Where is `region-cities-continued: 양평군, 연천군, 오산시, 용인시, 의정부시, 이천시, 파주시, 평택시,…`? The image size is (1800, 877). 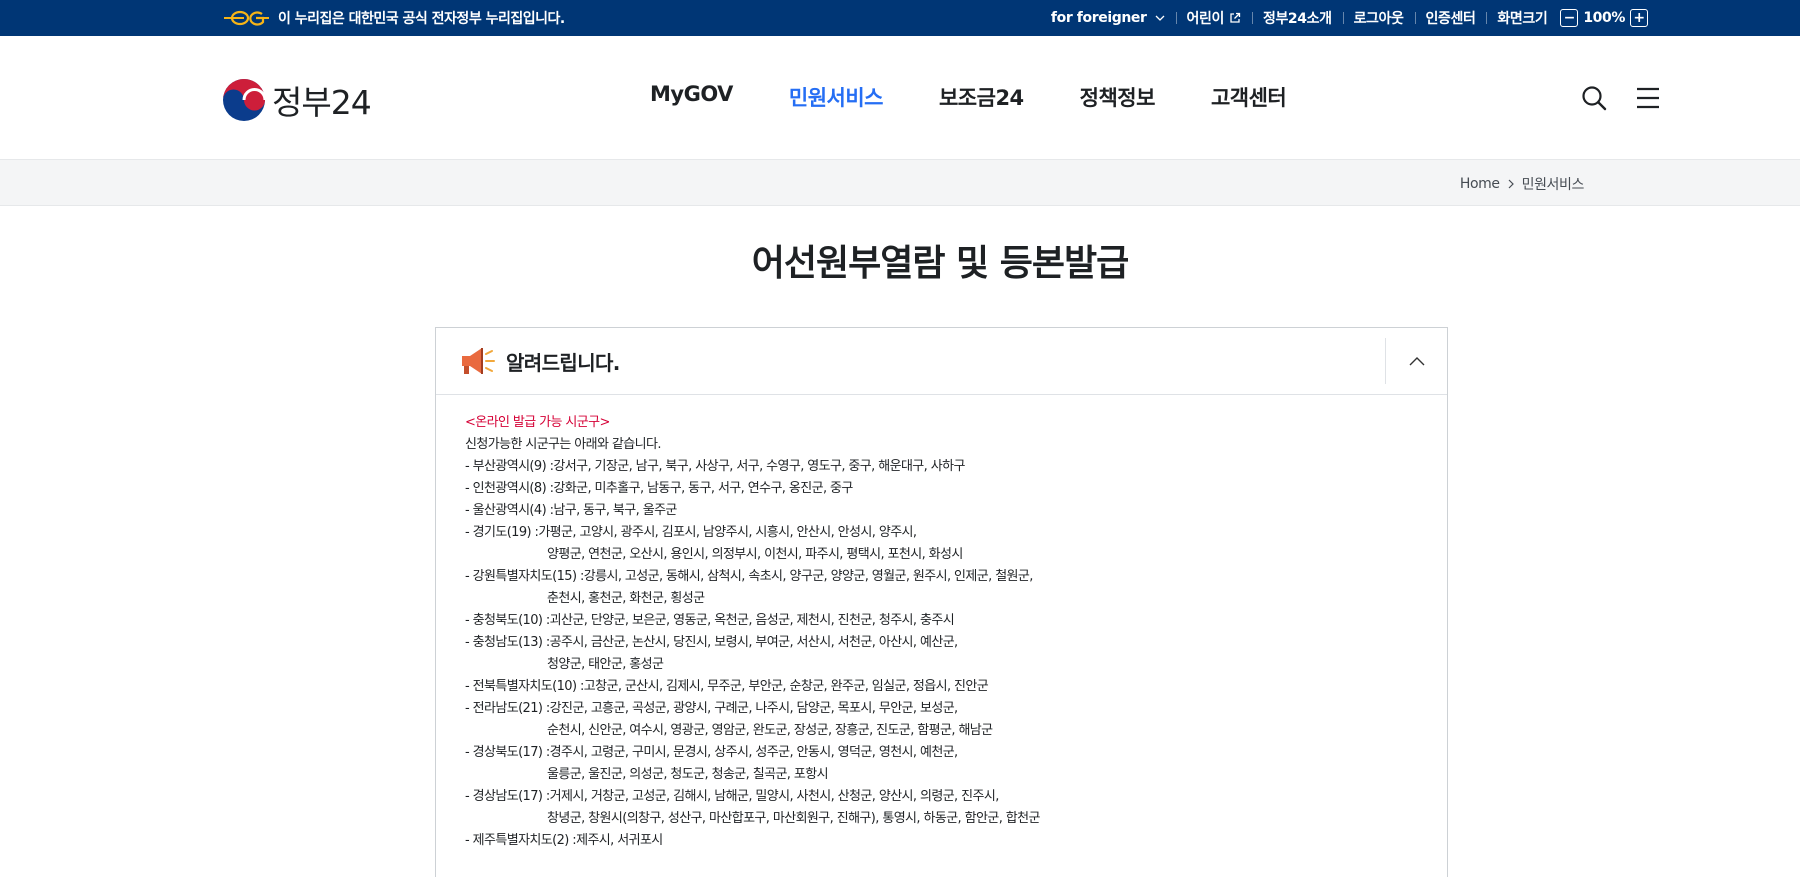 region-cities-continued: 양평군, 연천군, 오산시, 용인시, 의정부시, 이천시, 파주시, 평택시,… is located at coordinates (755, 554).